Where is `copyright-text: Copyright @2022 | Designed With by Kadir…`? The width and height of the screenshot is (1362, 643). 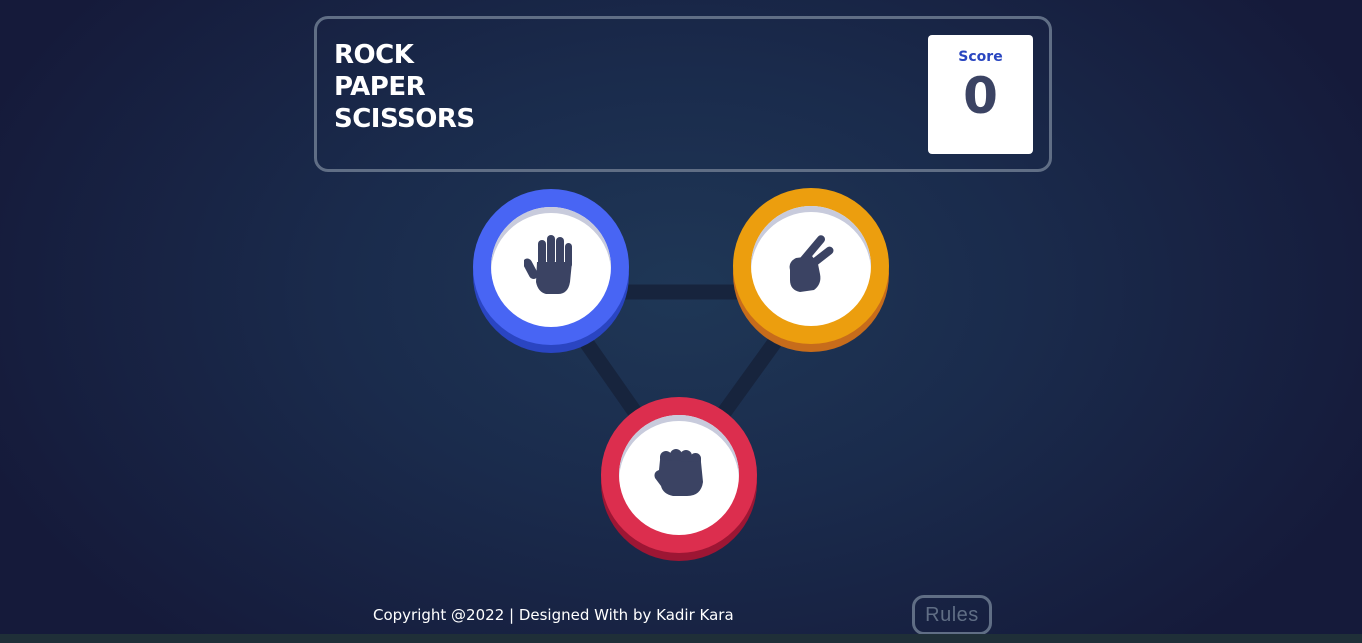 copyright-text: Copyright @2022 | Designed With by Kadir… is located at coordinates (553, 615).